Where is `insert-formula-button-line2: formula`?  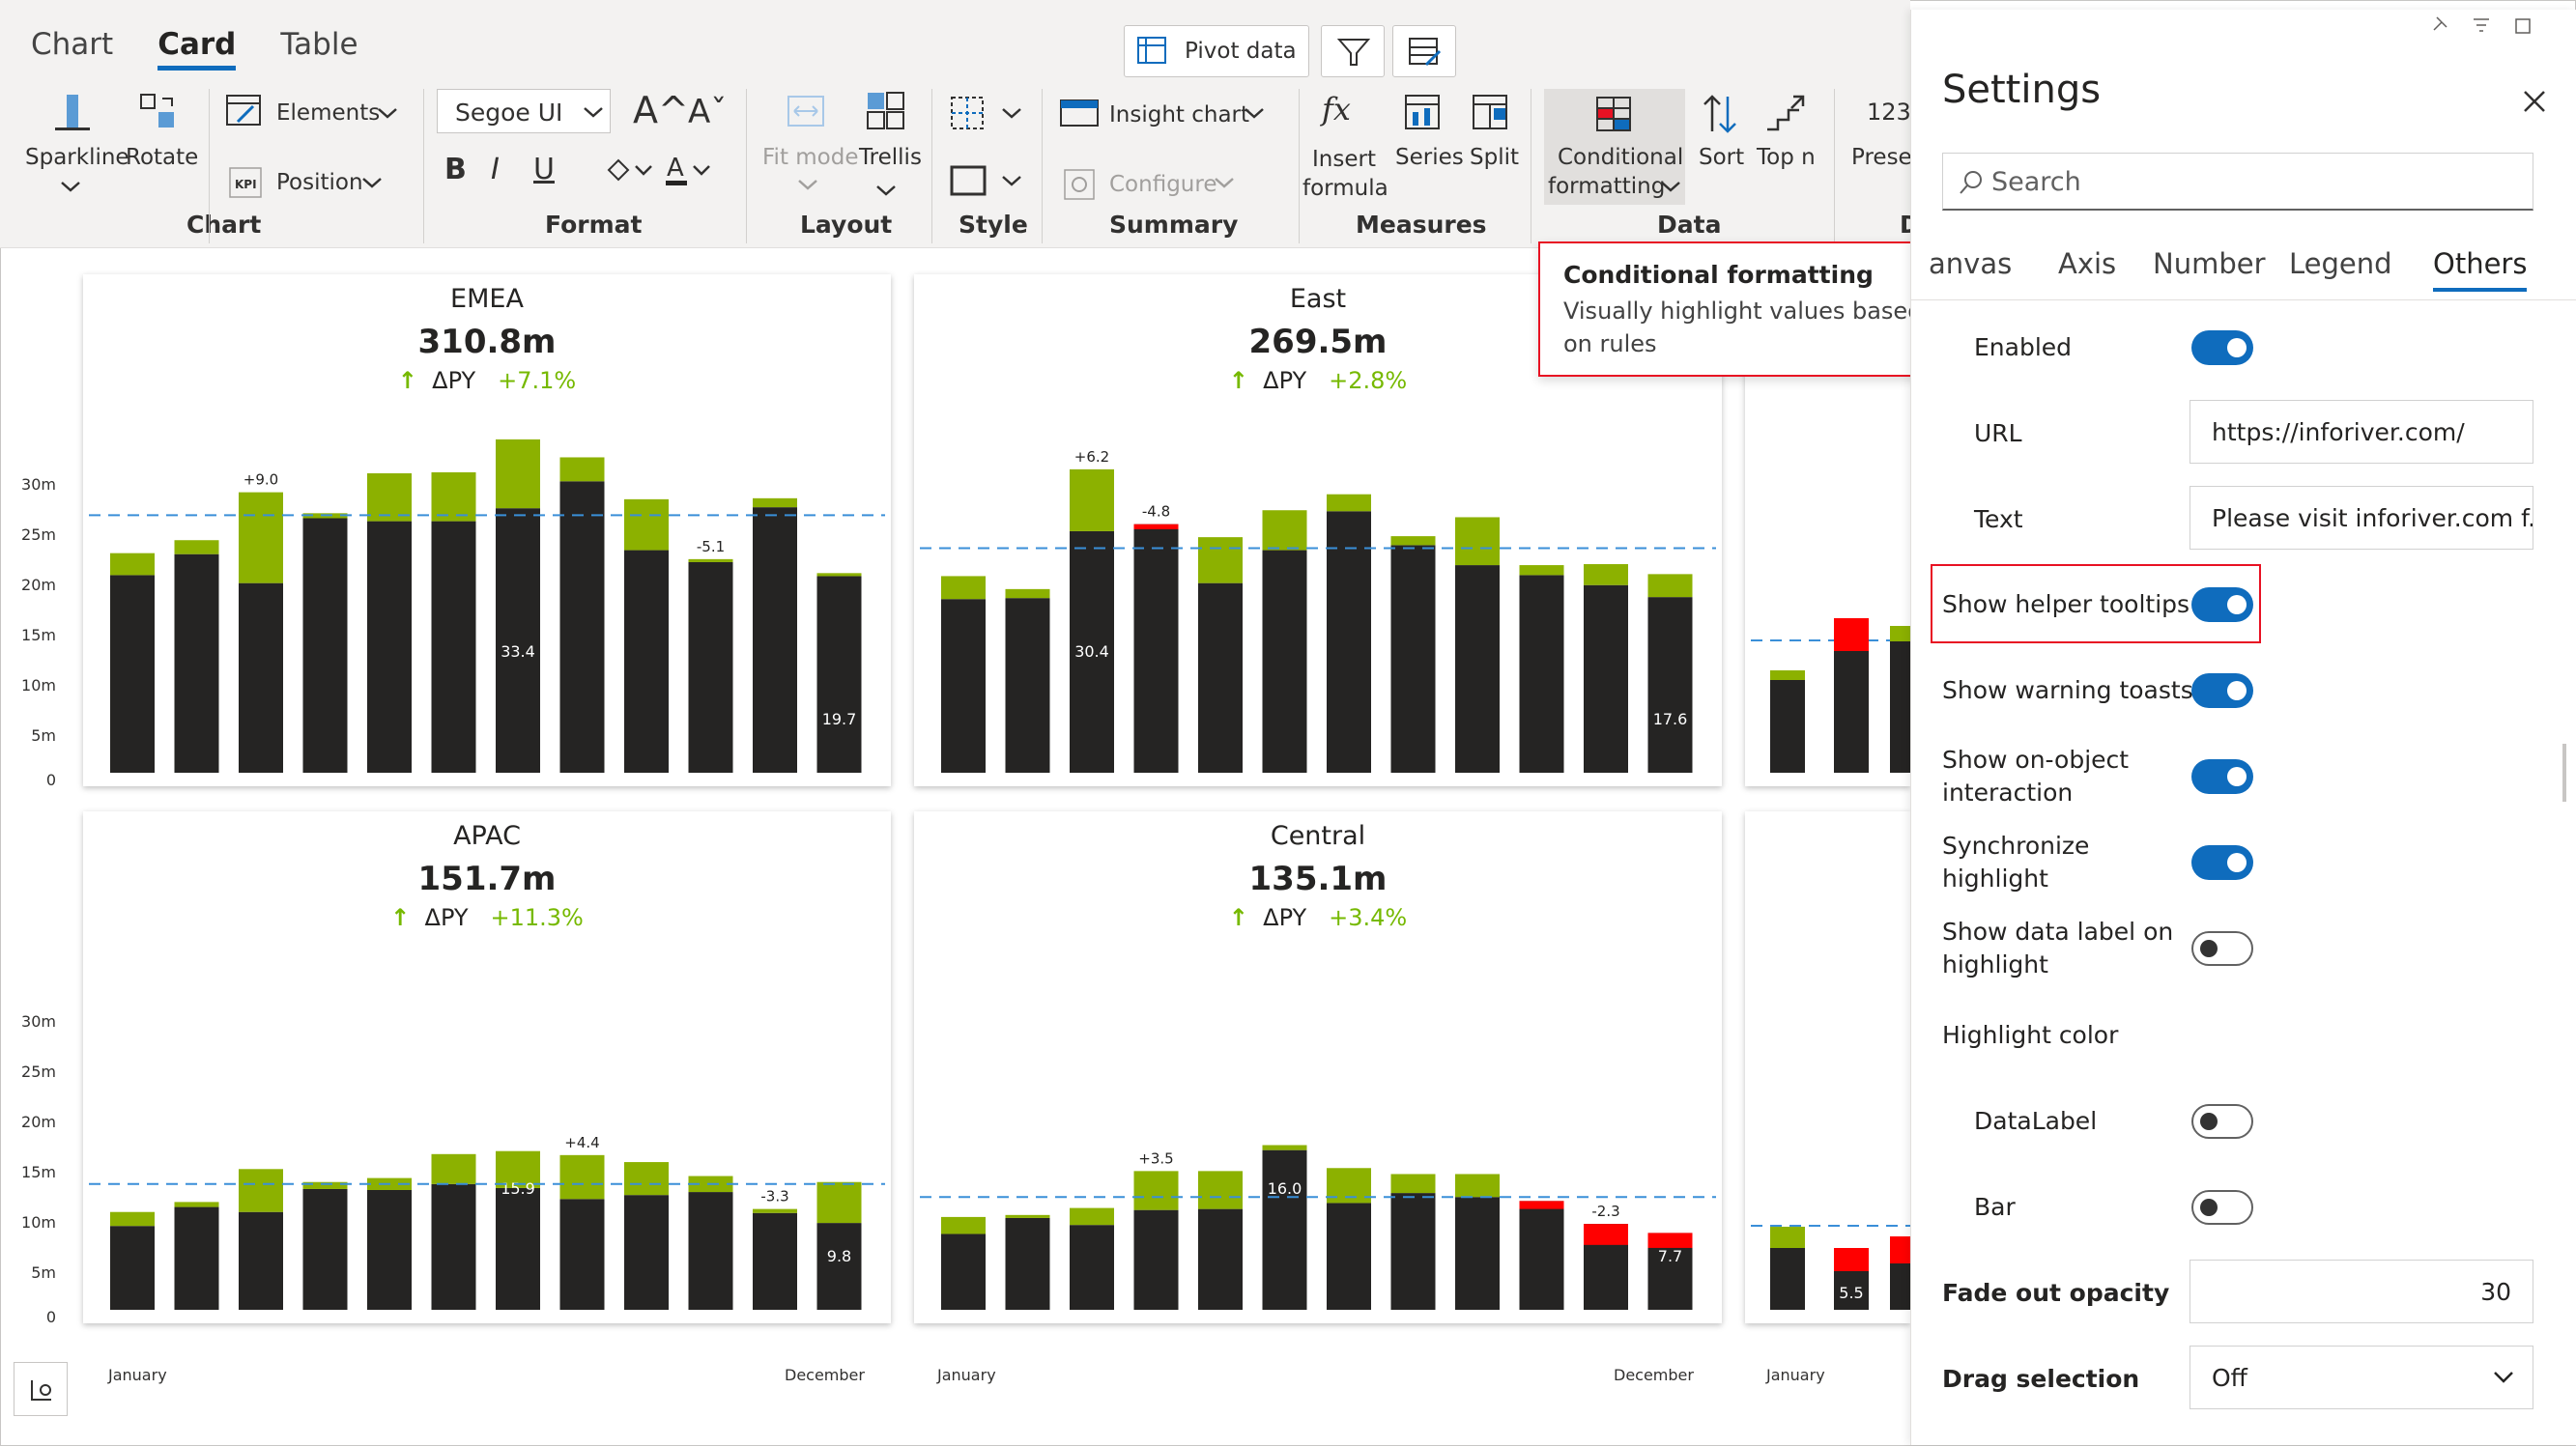 insert-formula-button-line2: formula is located at coordinates (1345, 189).